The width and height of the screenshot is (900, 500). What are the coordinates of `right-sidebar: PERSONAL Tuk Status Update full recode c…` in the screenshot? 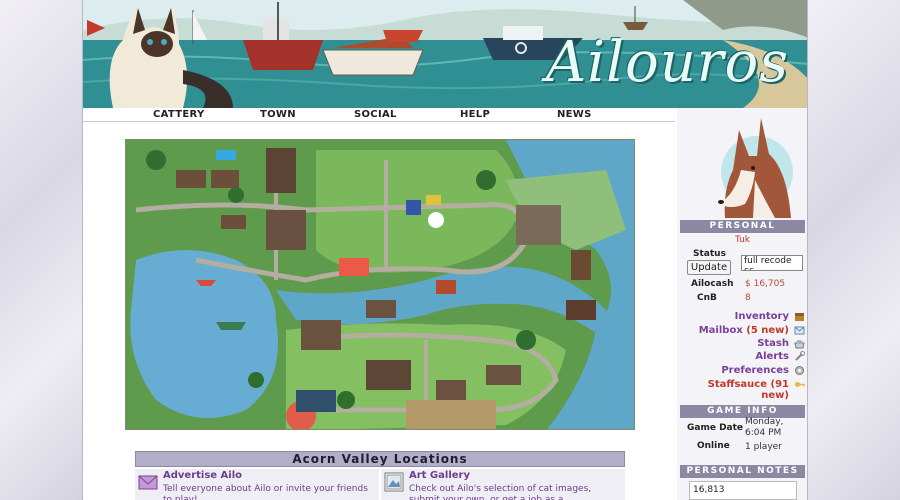 It's located at (742, 304).